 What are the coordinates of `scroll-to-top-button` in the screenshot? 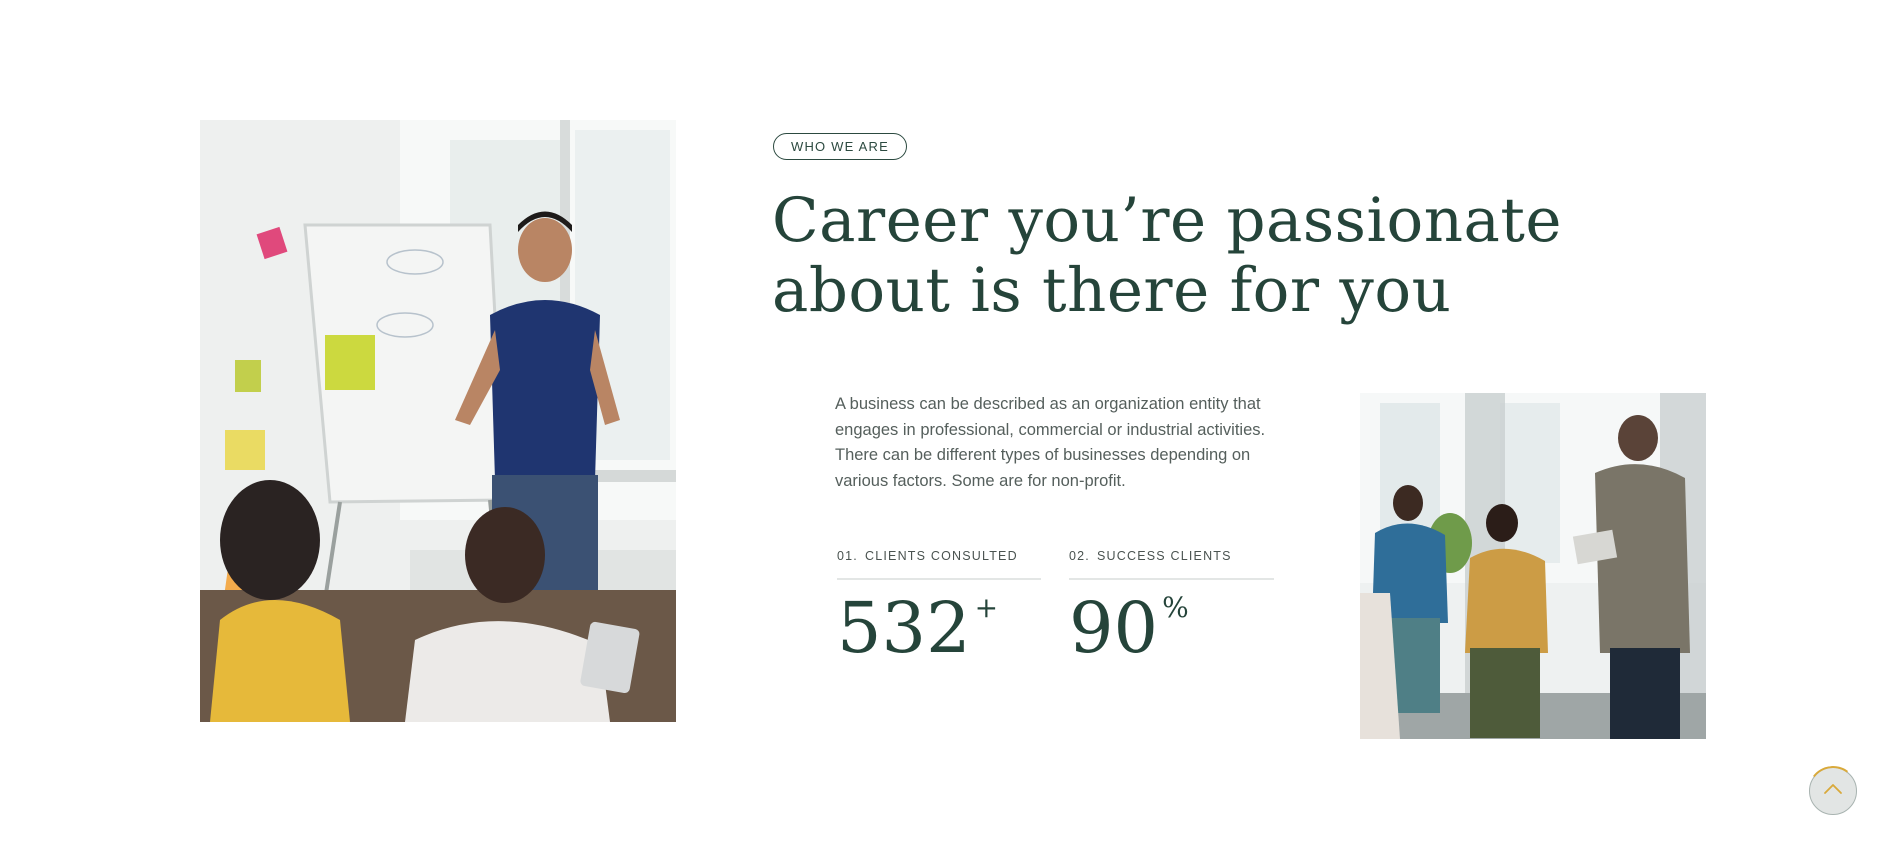 It's located at (1833, 791).